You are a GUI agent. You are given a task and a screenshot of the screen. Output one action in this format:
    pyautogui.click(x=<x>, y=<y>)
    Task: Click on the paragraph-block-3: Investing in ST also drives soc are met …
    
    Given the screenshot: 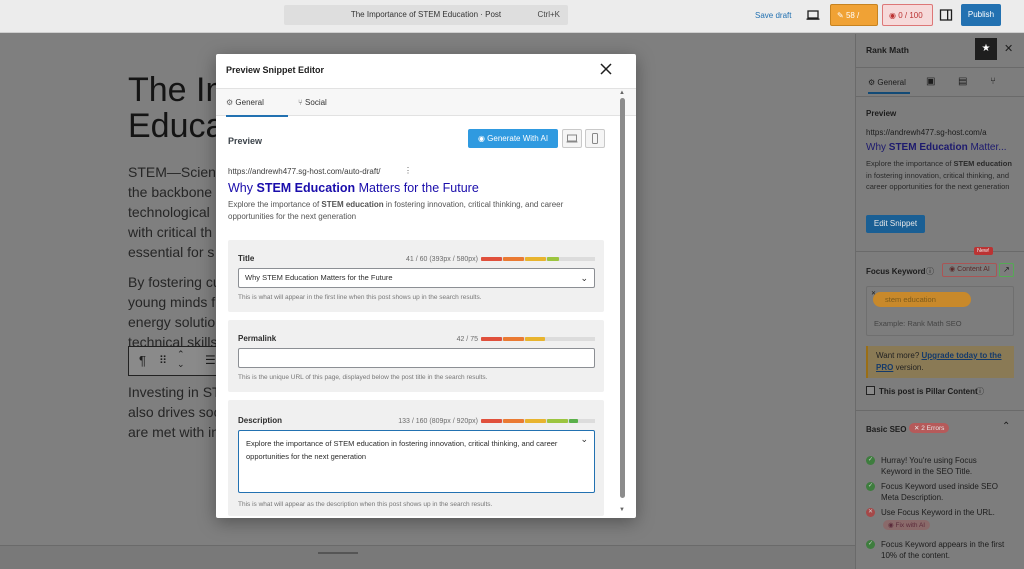 What is the action you would take?
    pyautogui.click(x=178, y=412)
    